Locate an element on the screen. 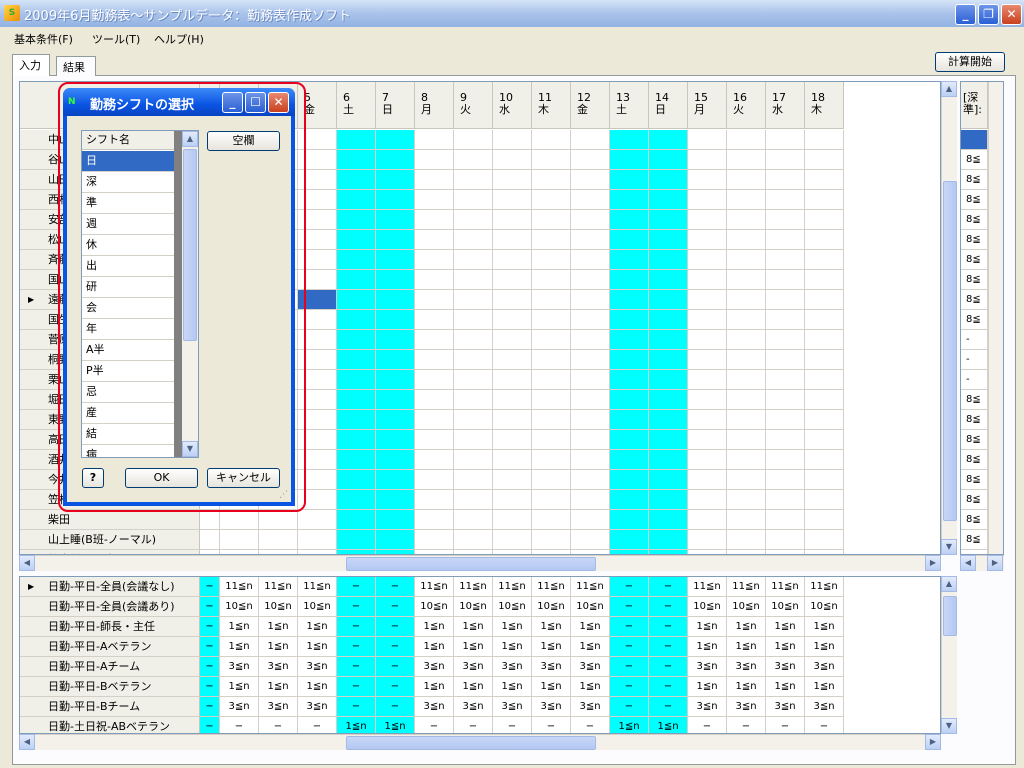  maximize-button: ❐ is located at coordinates (988, 14).